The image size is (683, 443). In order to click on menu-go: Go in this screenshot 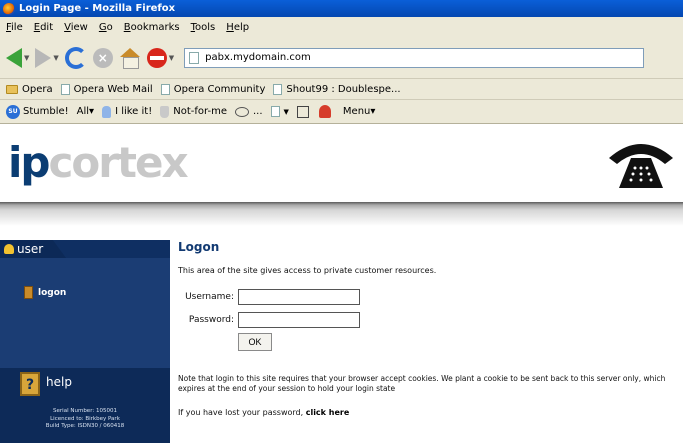, I will do `click(106, 27)`.